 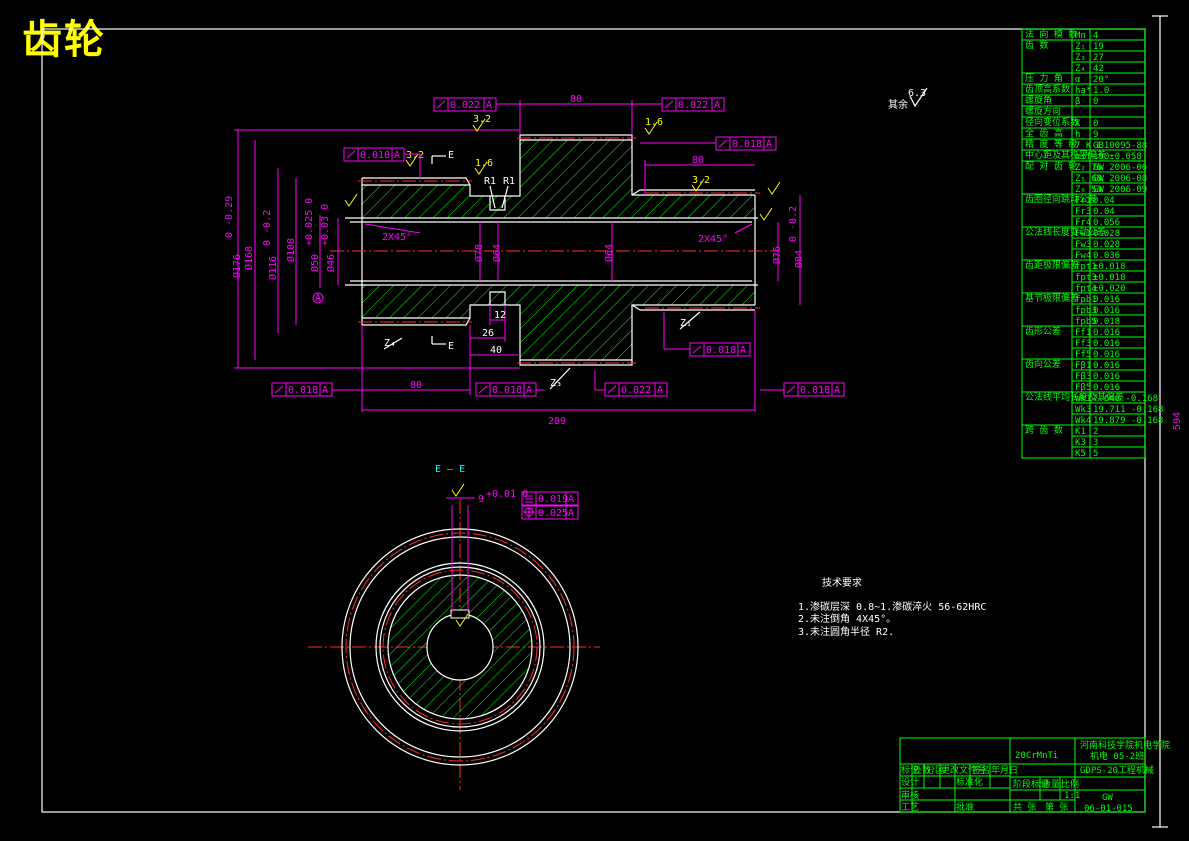 I want to click on dim-dia-84: Ø84, so click(x=799, y=259).